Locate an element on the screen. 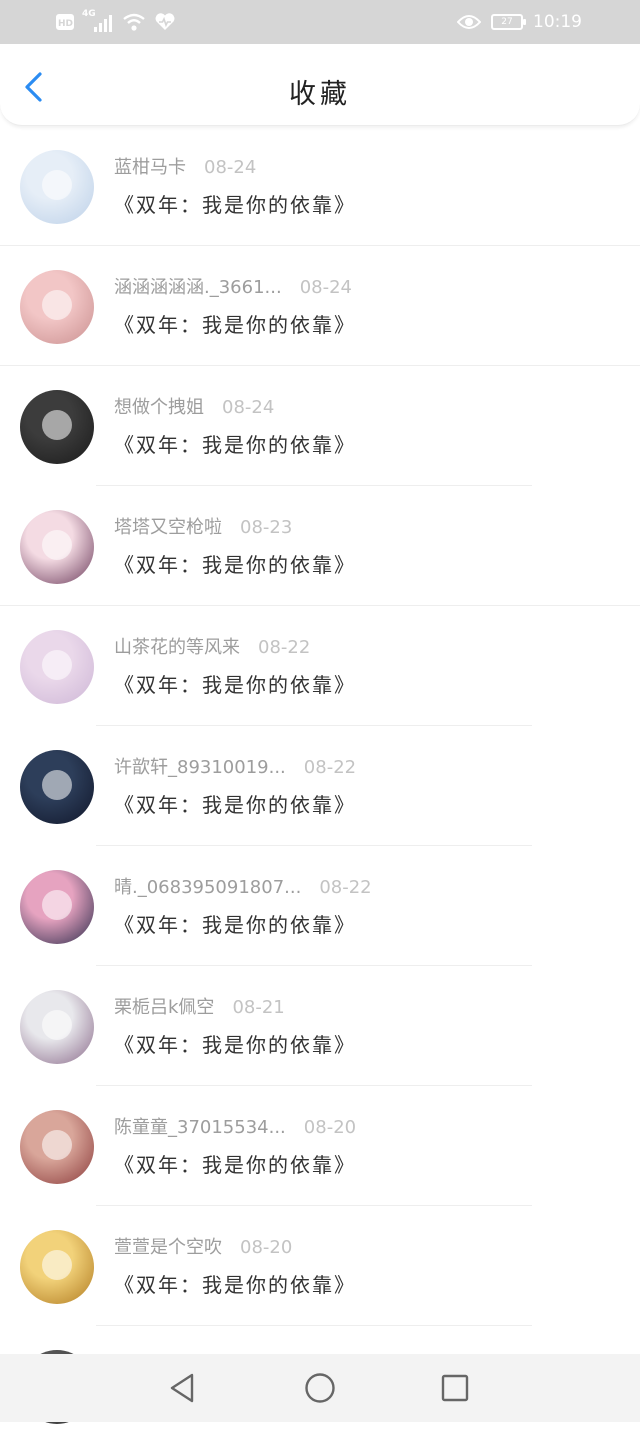  wifi-icon is located at coordinates (134, 22).